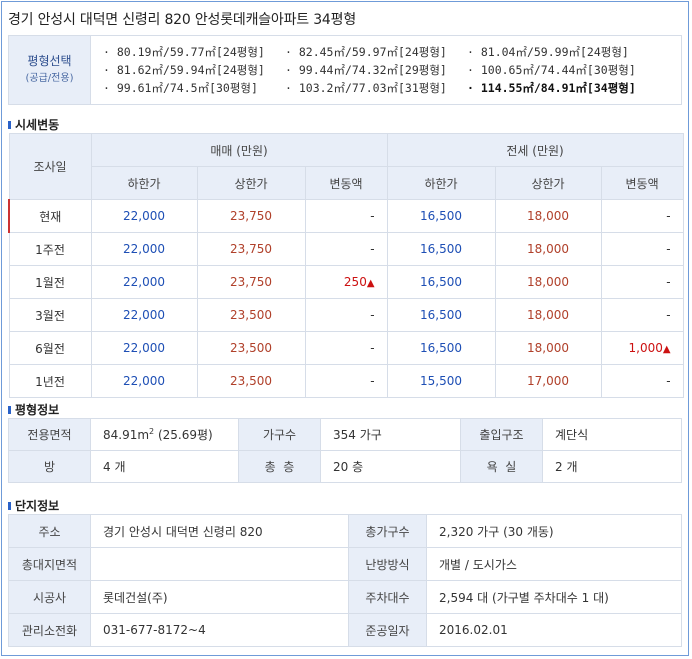 The image size is (692, 659). What do you see at coordinates (49, 597) in the screenshot?
I see `builder-label: 시공사` at bounding box center [49, 597].